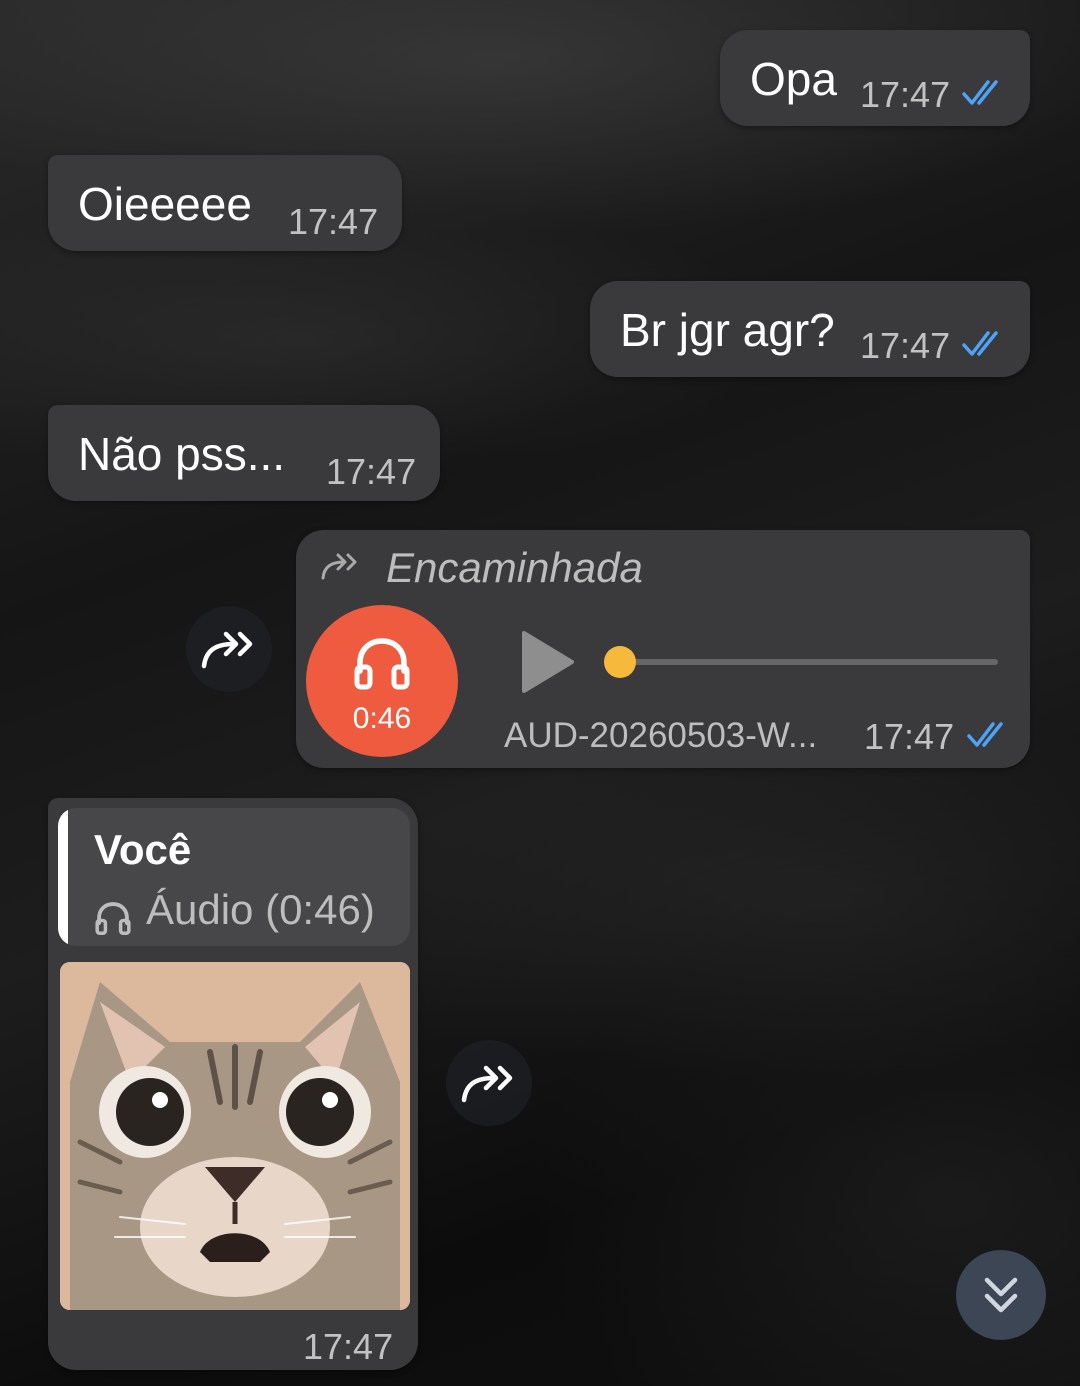  What do you see at coordinates (727, 330) in the screenshot?
I see `message-text: Br jgr agr?` at bounding box center [727, 330].